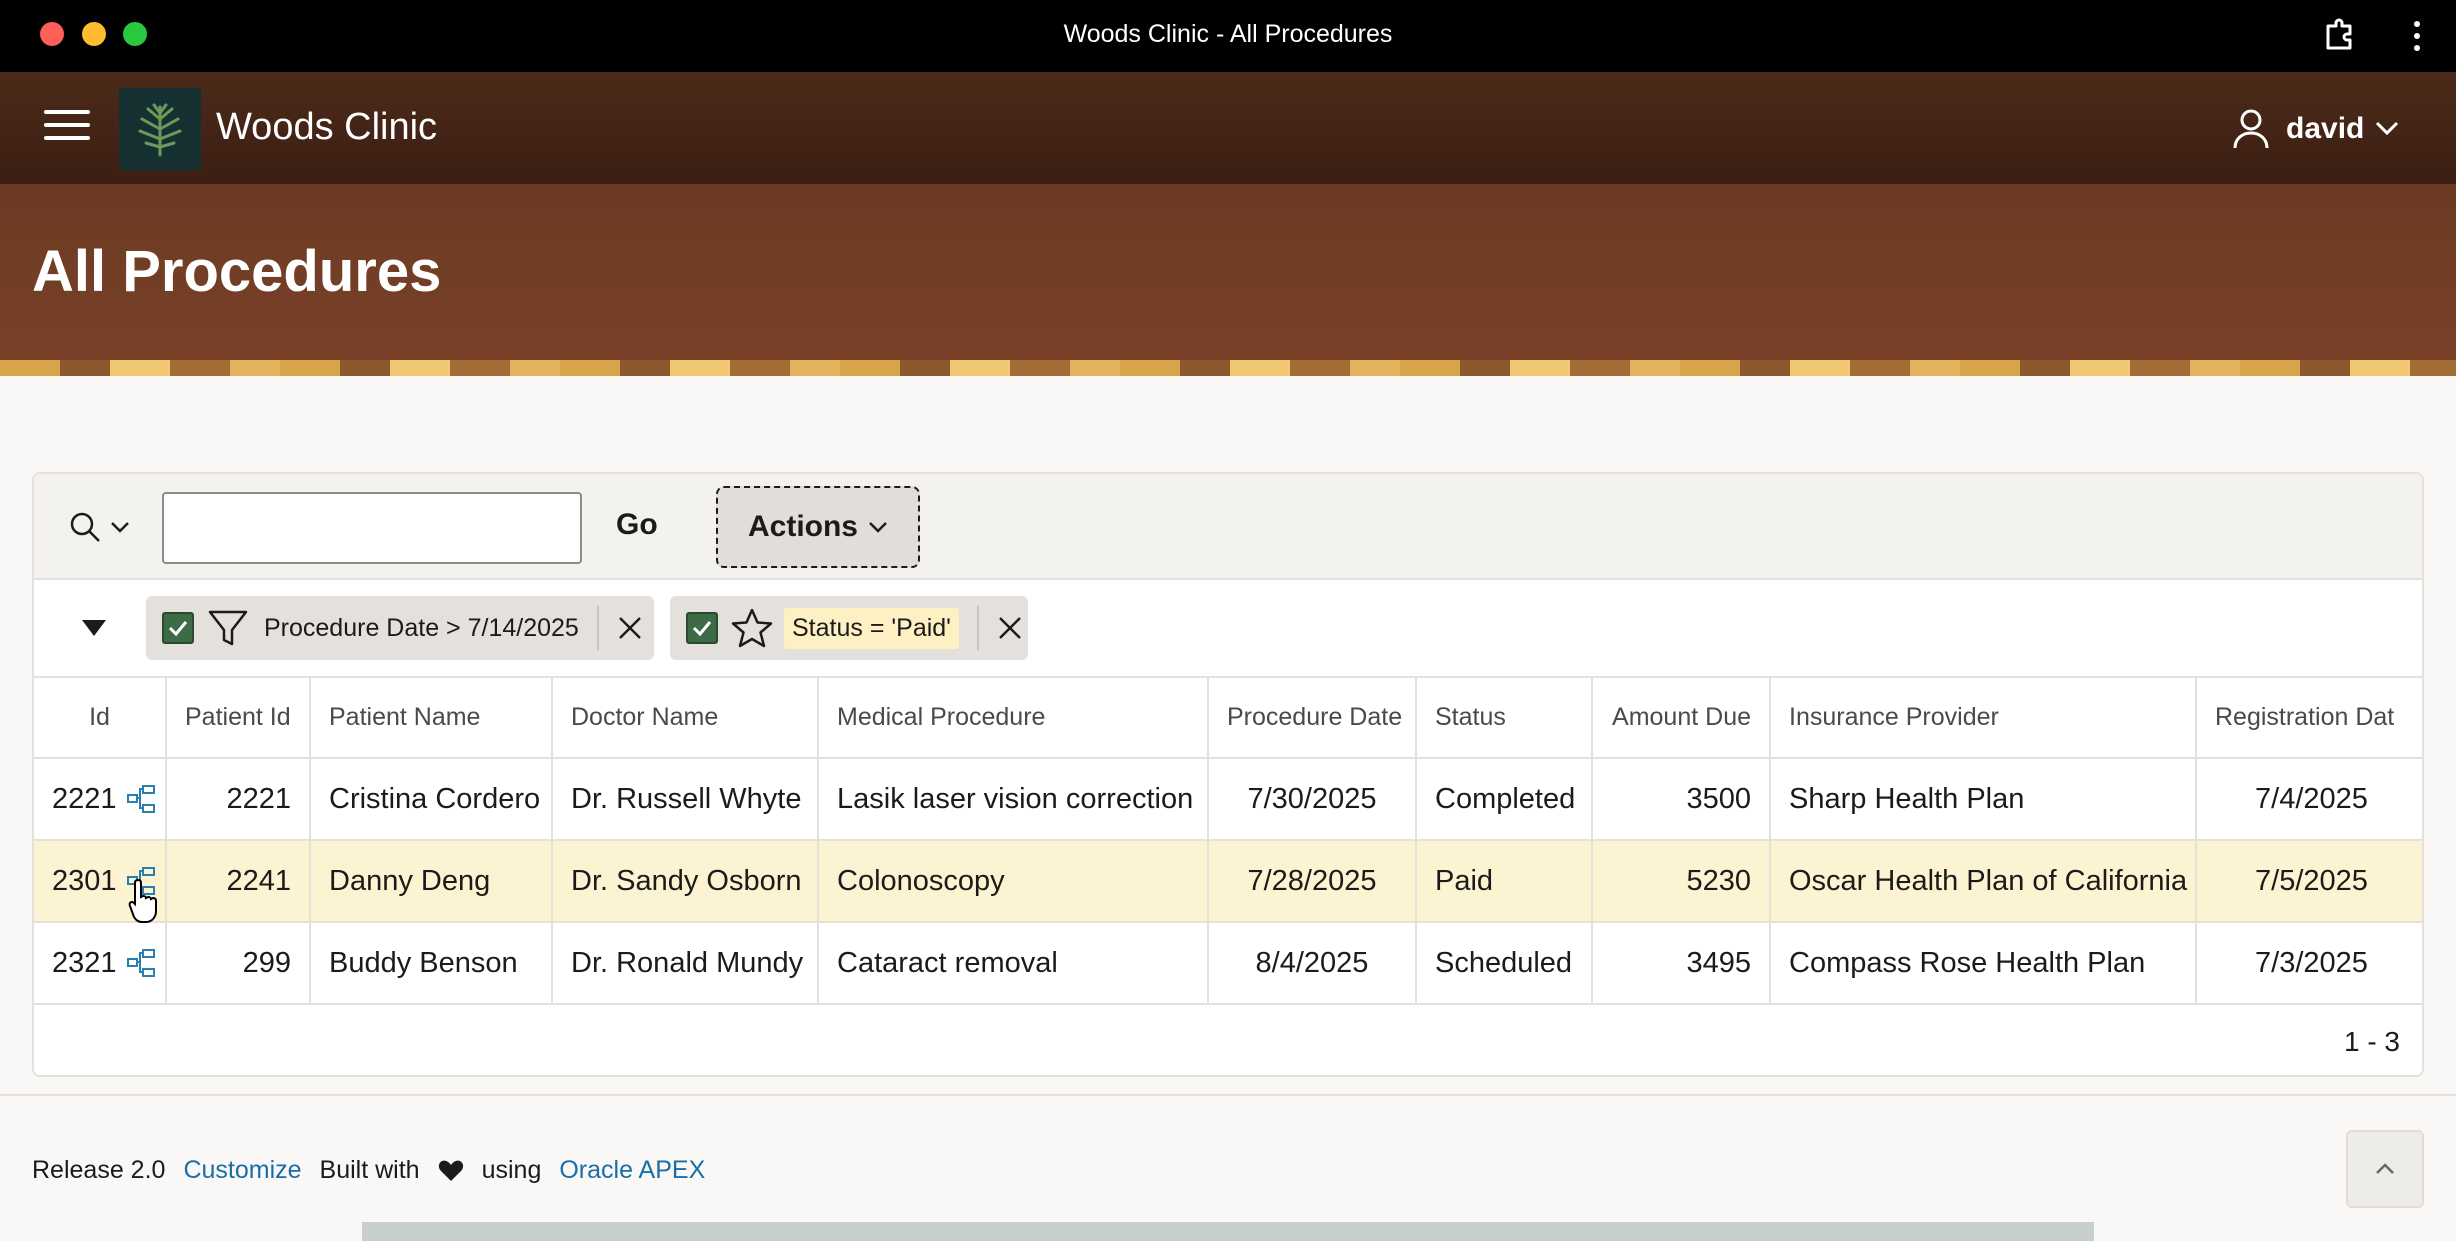  What do you see at coordinates (2309, 880) in the screenshot?
I see `cell-registration-date: 7/5/2025` at bounding box center [2309, 880].